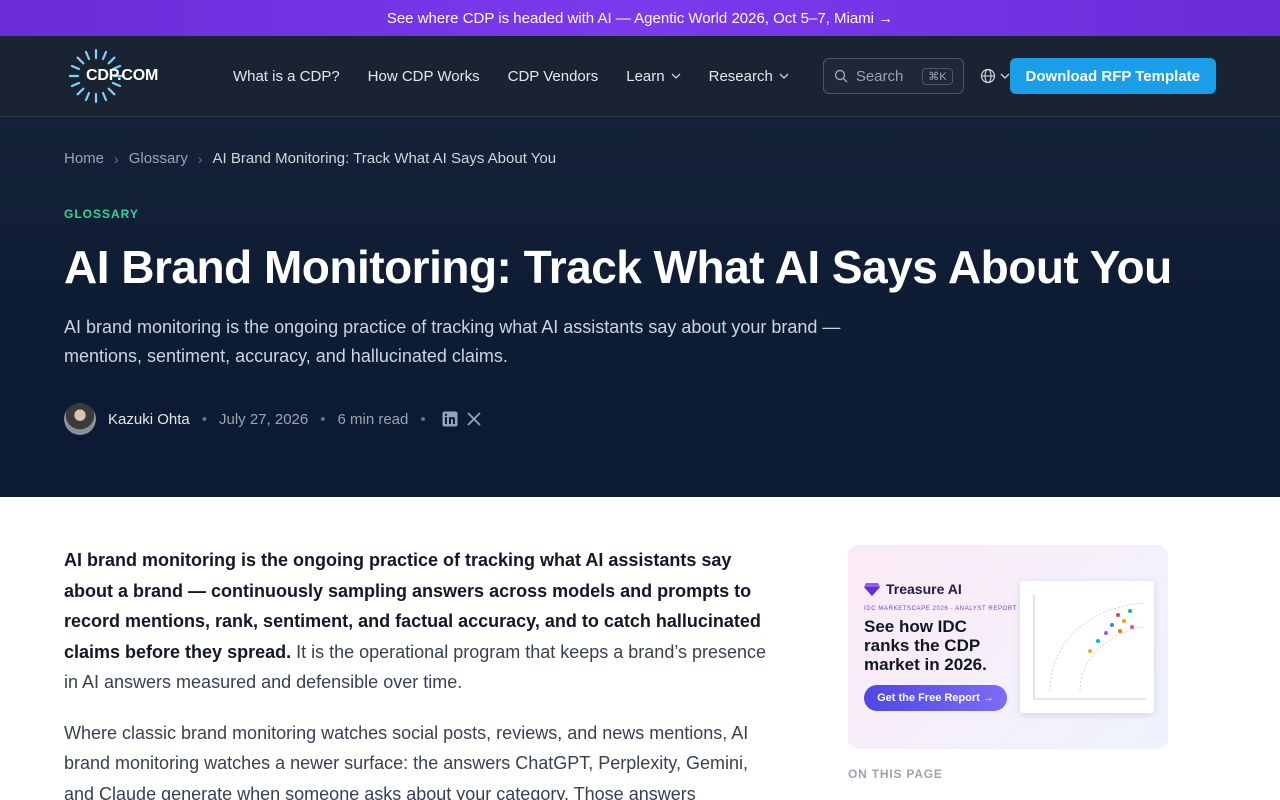 This screenshot has width=1280, height=800. I want to click on breadcrumb-glossary: Glossary, so click(158, 158).